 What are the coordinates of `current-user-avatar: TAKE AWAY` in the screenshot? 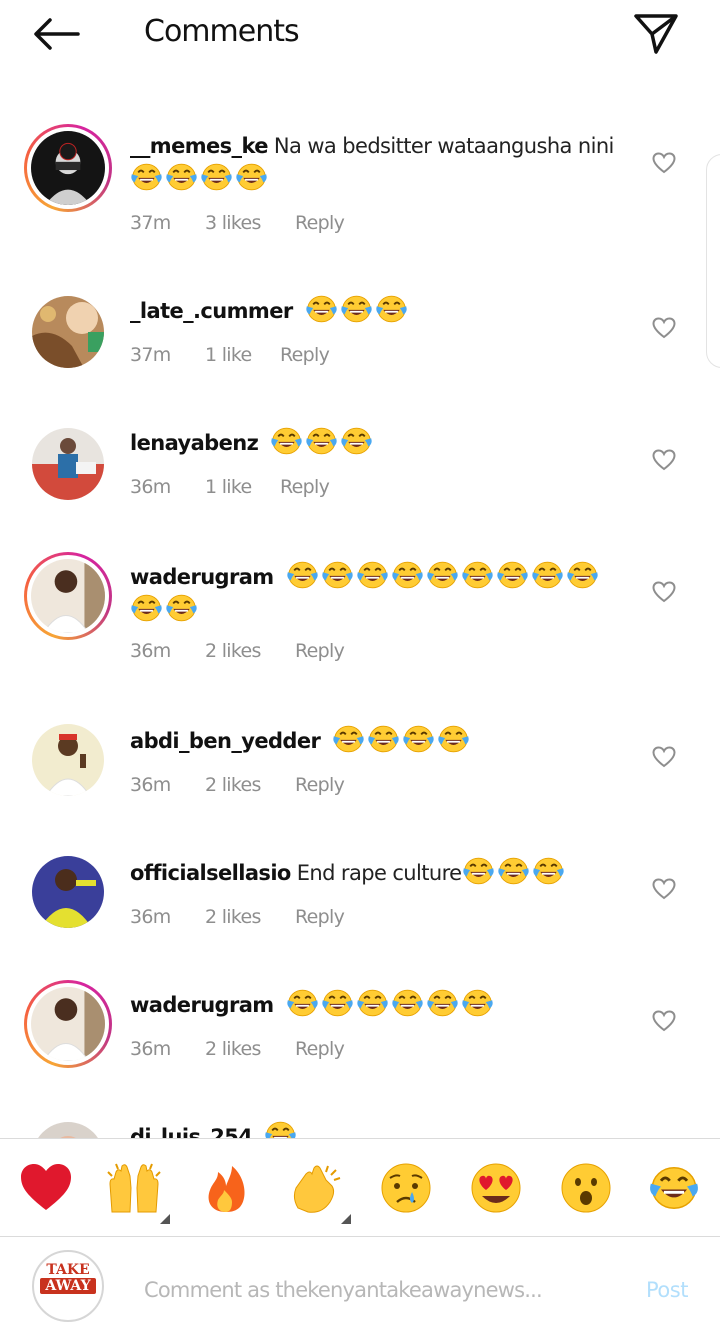 It's located at (68, 1286).